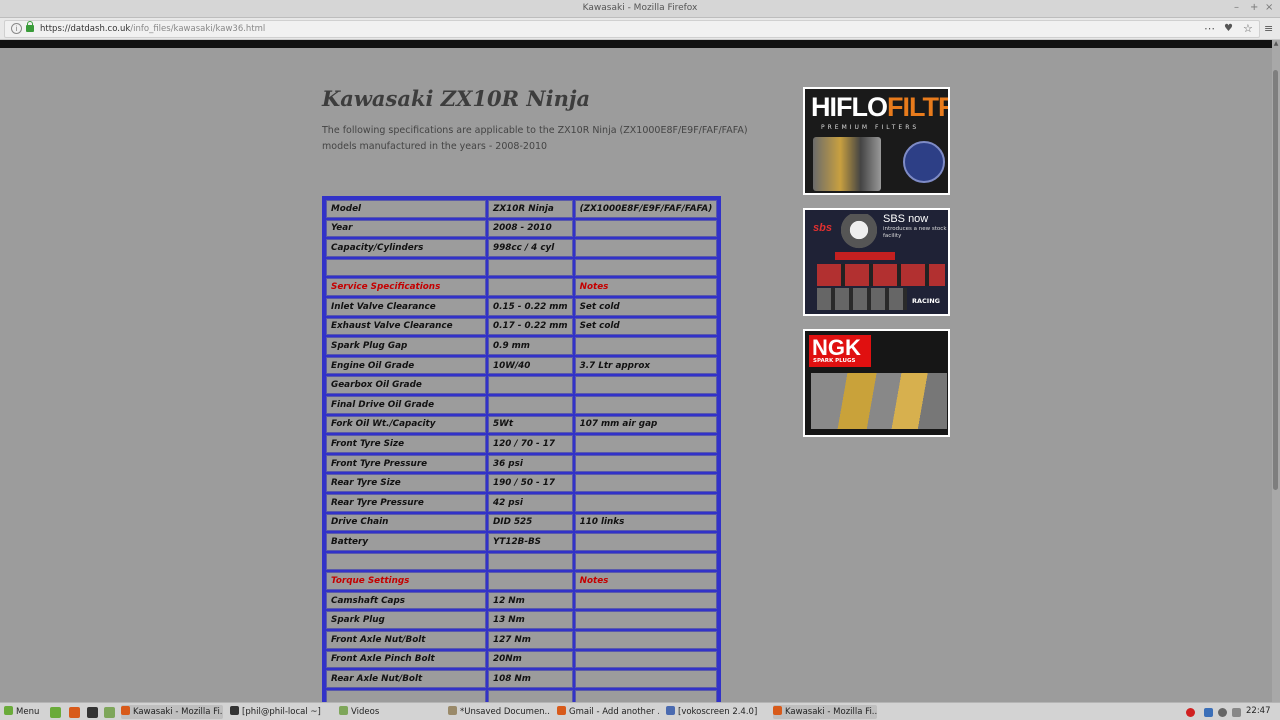 This screenshot has height=720, width=1280. What do you see at coordinates (109, 712) in the screenshot?
I see `files-launcher-icon` at bounding box center [109, 712].